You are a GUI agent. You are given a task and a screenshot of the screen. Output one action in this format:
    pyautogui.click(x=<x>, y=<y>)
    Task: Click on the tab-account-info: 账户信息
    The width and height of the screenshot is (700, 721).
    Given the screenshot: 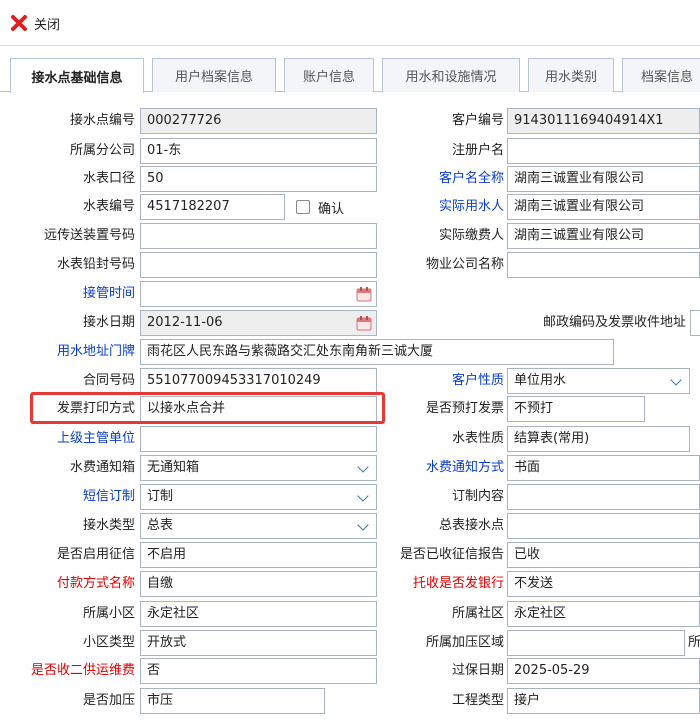 What is the action you would take?
    pyautogui.click(x=329, y=75)
    